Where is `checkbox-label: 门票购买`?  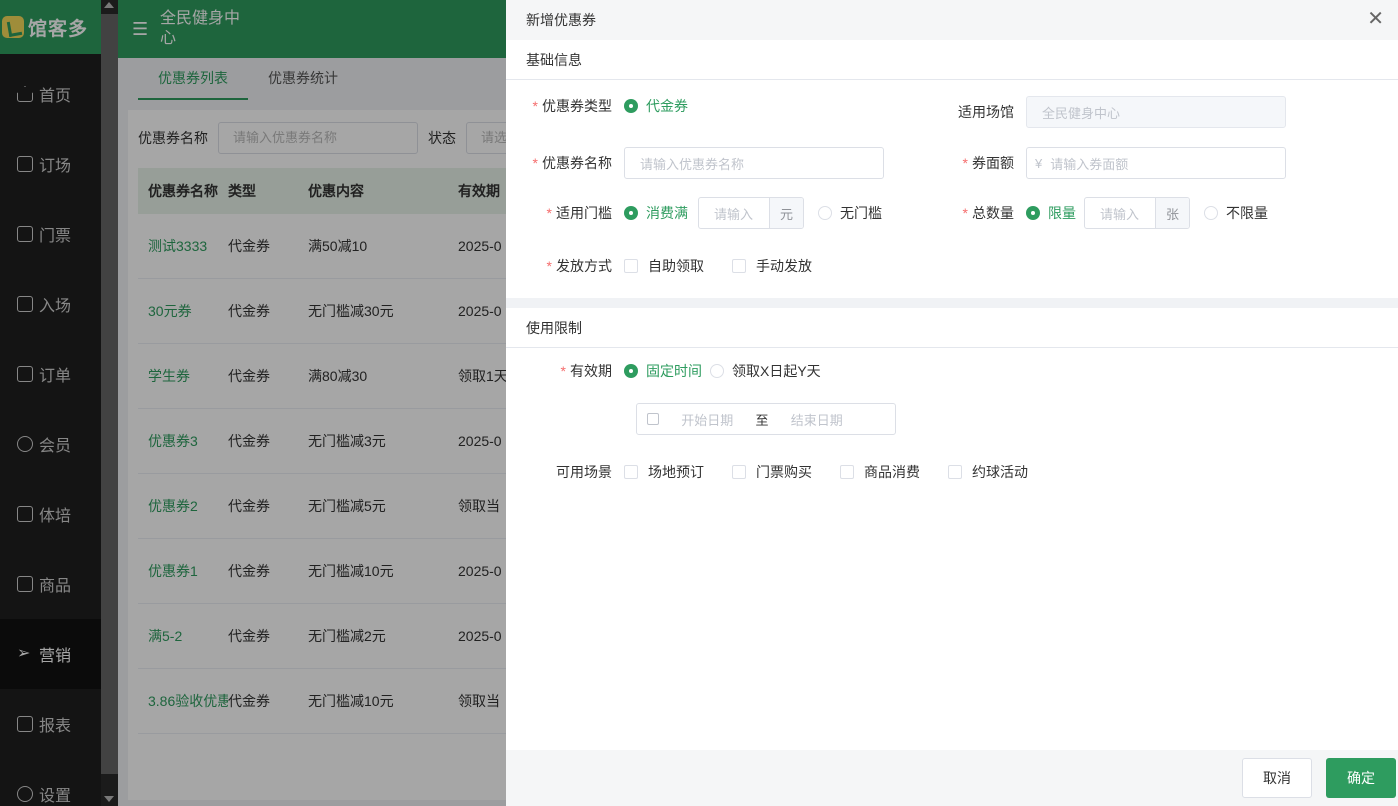 checkbox-label: 门票购买 is located at coordinates (784, 472).